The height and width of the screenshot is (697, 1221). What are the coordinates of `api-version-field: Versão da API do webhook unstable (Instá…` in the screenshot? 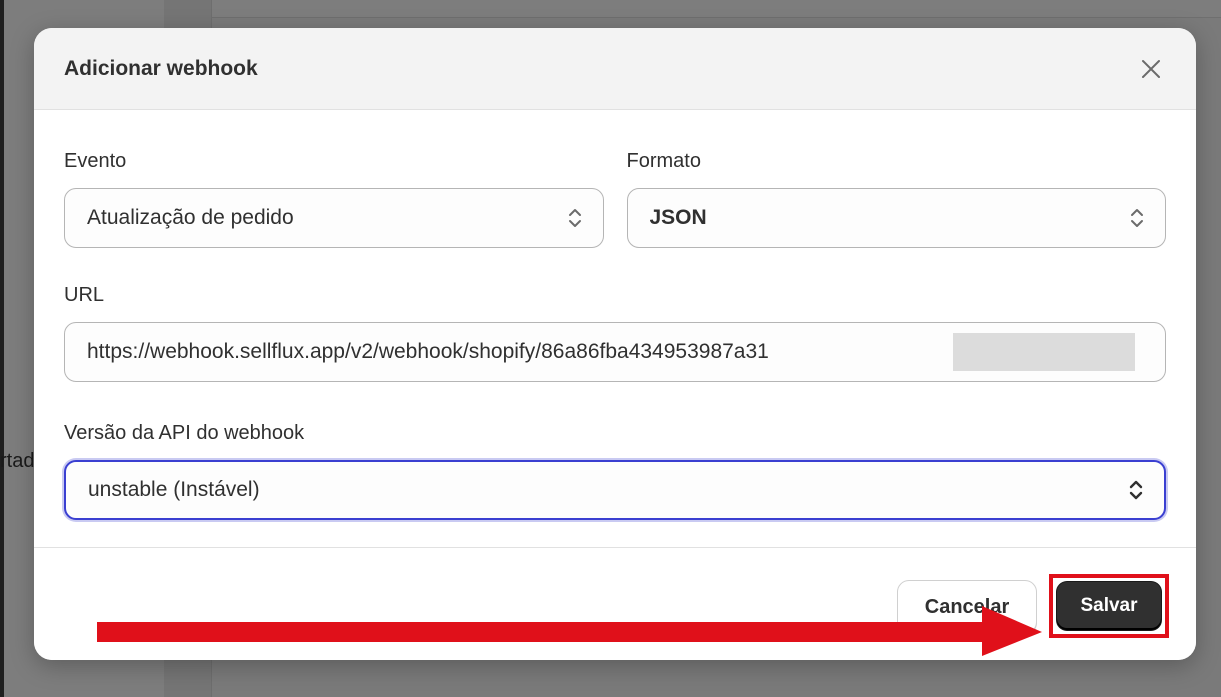 It's located at (615, 470).